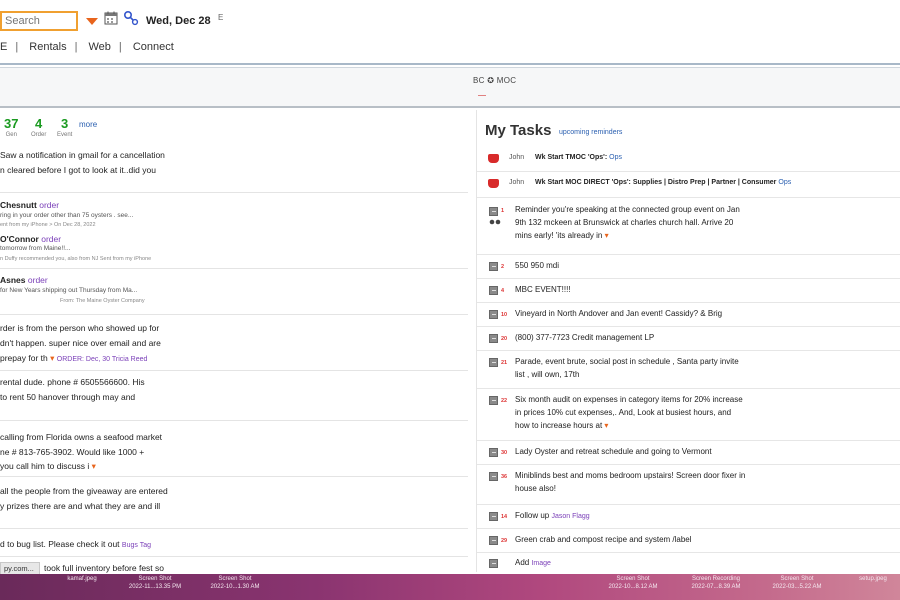 The image size is (900, 600). Describe the element at coordinates (11, 127) in the screenshot. I see `stat-gen: 37 Gen` at that location.